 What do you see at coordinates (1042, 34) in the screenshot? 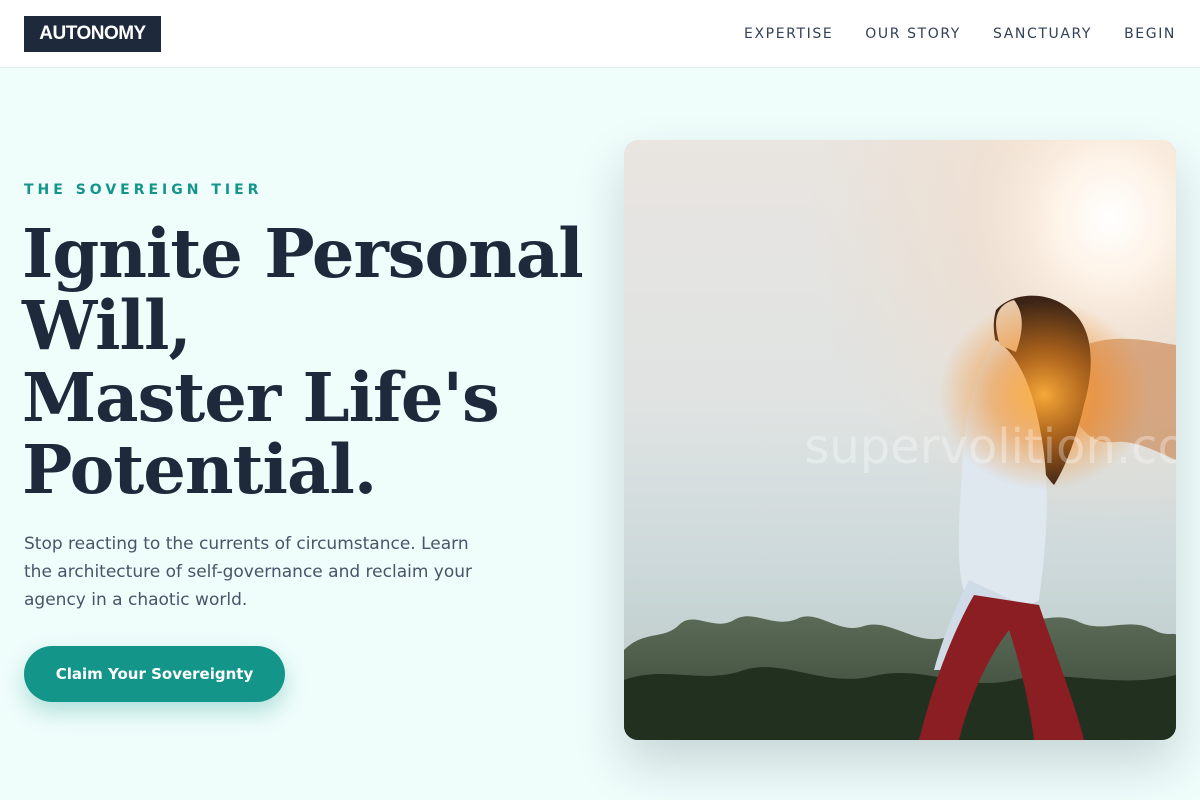
I see `nav-link-sanctuary: SANCTUARY` at bounding box center [1042, 34].